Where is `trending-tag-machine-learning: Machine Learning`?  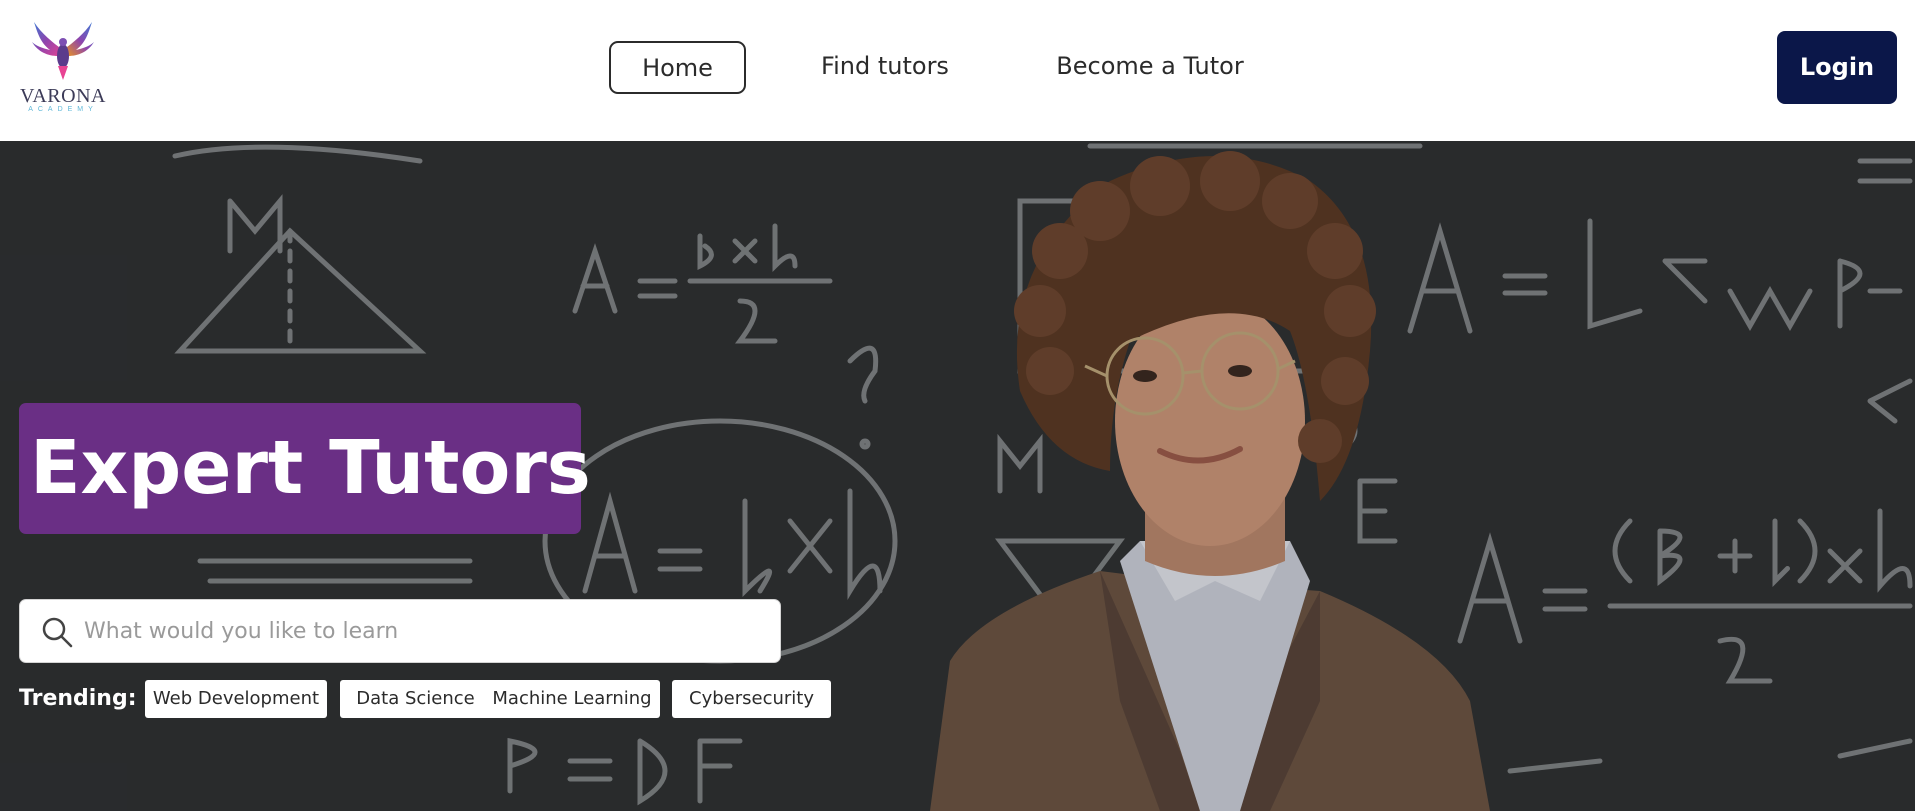 trending-tag-machine-learning: Machine Learning is located at coordinates (572, 699).